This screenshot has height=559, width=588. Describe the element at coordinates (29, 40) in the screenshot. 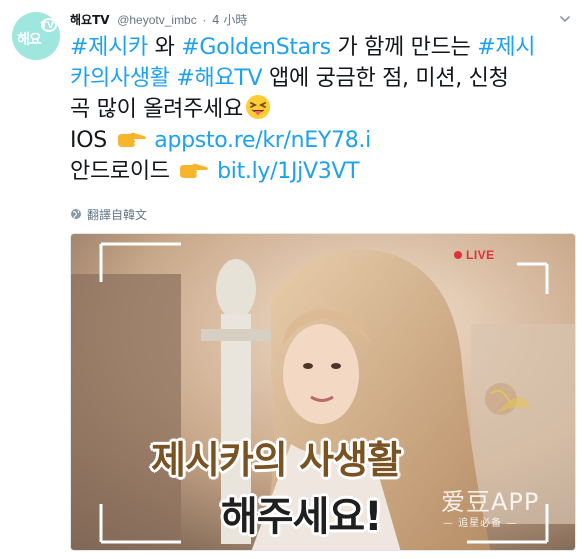

I see `avatar-text: 해요` at that location.